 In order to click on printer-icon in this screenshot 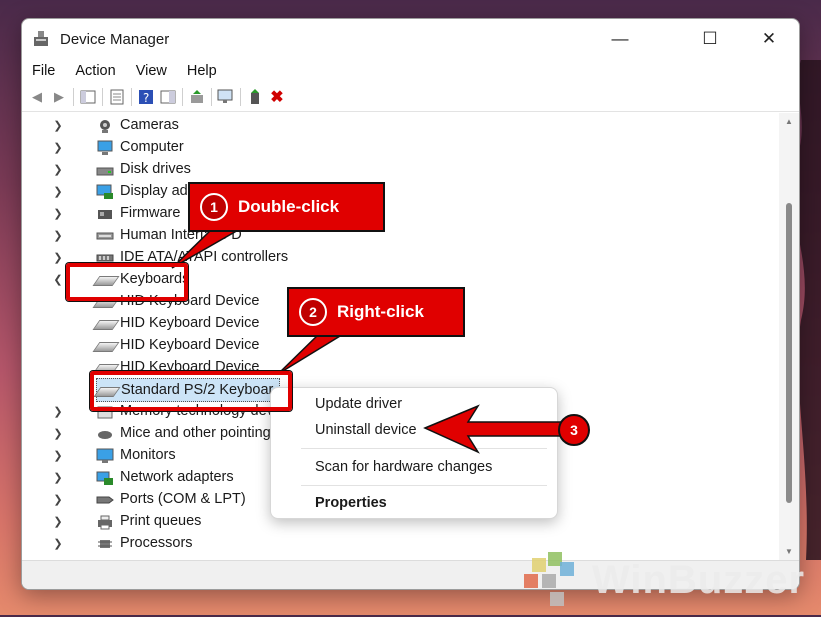, I will do `click(105, 522)`.